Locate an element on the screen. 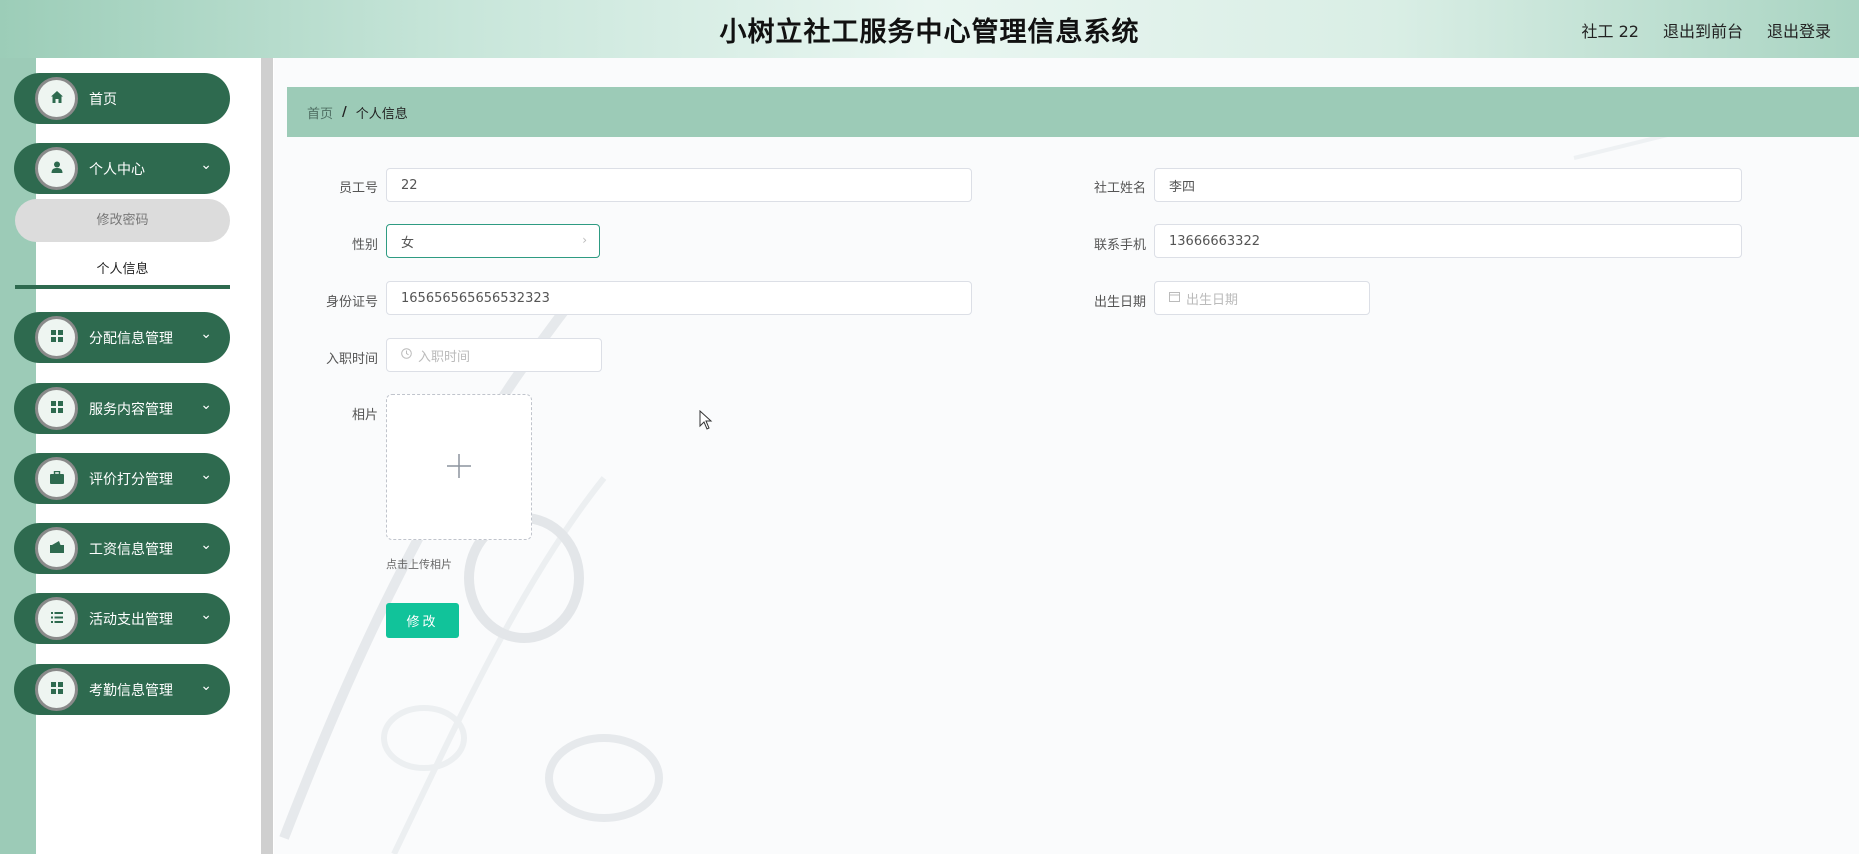 This screenshot has width=1859, height=854. hire-placeholder: 入职时间 is located at coordinates (444, 357).